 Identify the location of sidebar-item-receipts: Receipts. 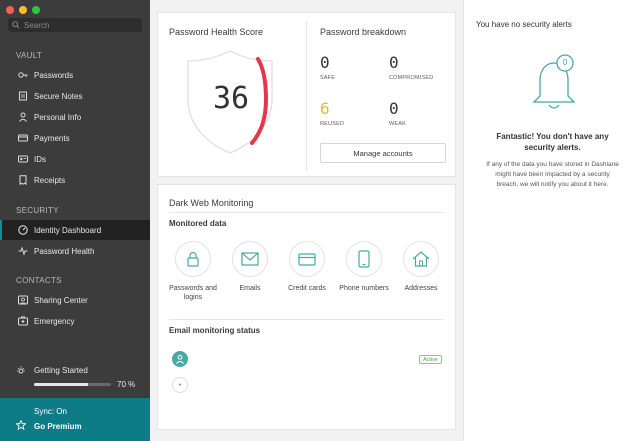
(75, 180).